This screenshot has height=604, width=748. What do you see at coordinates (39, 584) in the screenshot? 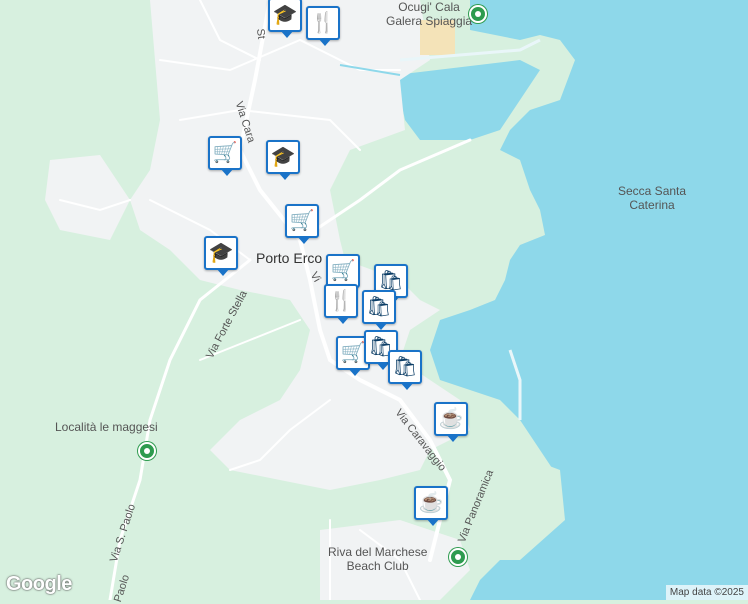
I see `google-logo: Google` at bounding box center [39, 584].